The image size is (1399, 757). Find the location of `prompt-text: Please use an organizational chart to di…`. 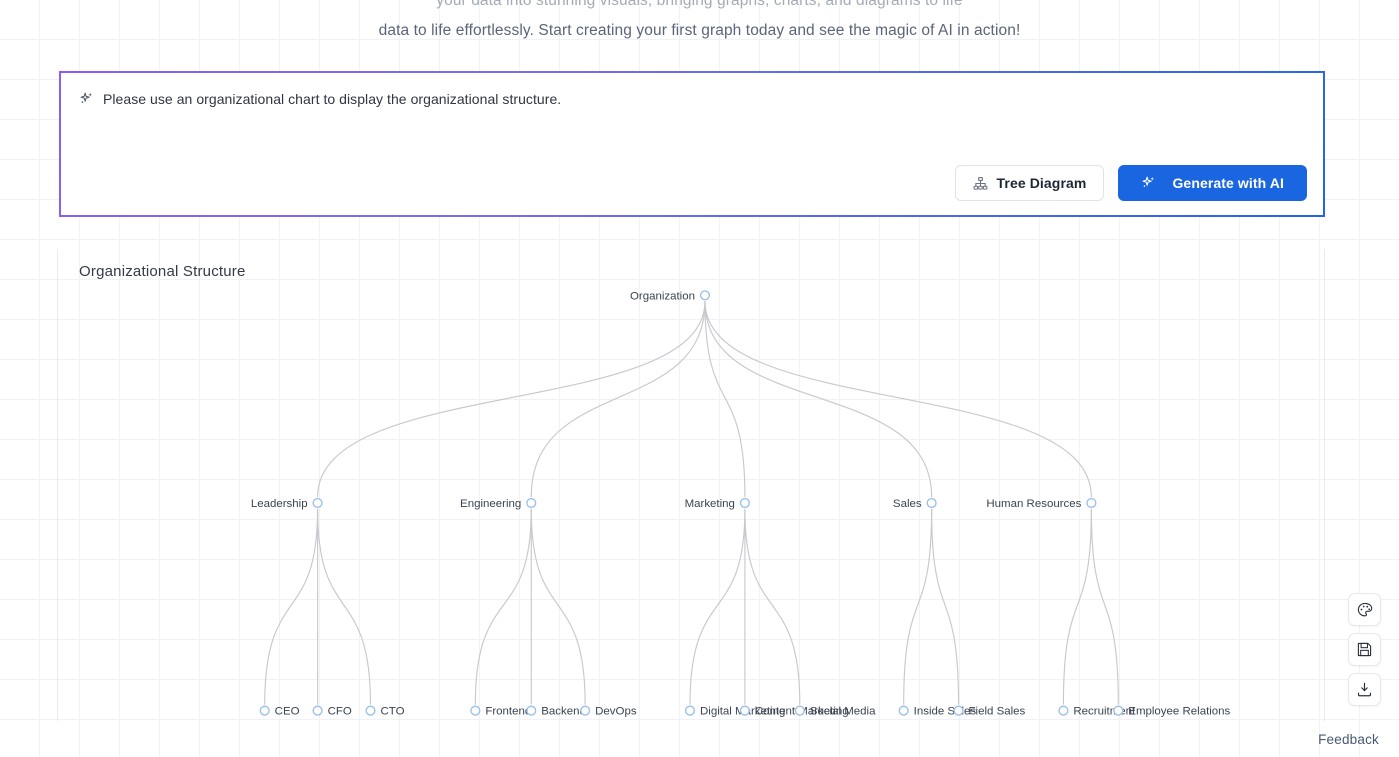

prompt-text: Please use an organizational chart to di… is located at coordinates (332, 99).